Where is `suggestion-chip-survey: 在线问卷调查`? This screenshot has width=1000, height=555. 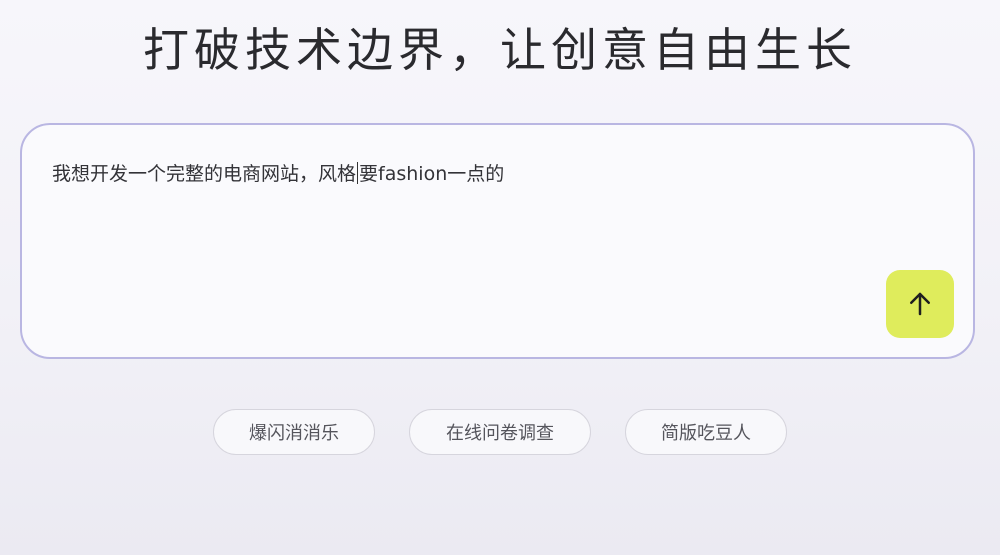
suggestion-chip-survey: 在线问卷调查 is located at coordinates (500, 432).